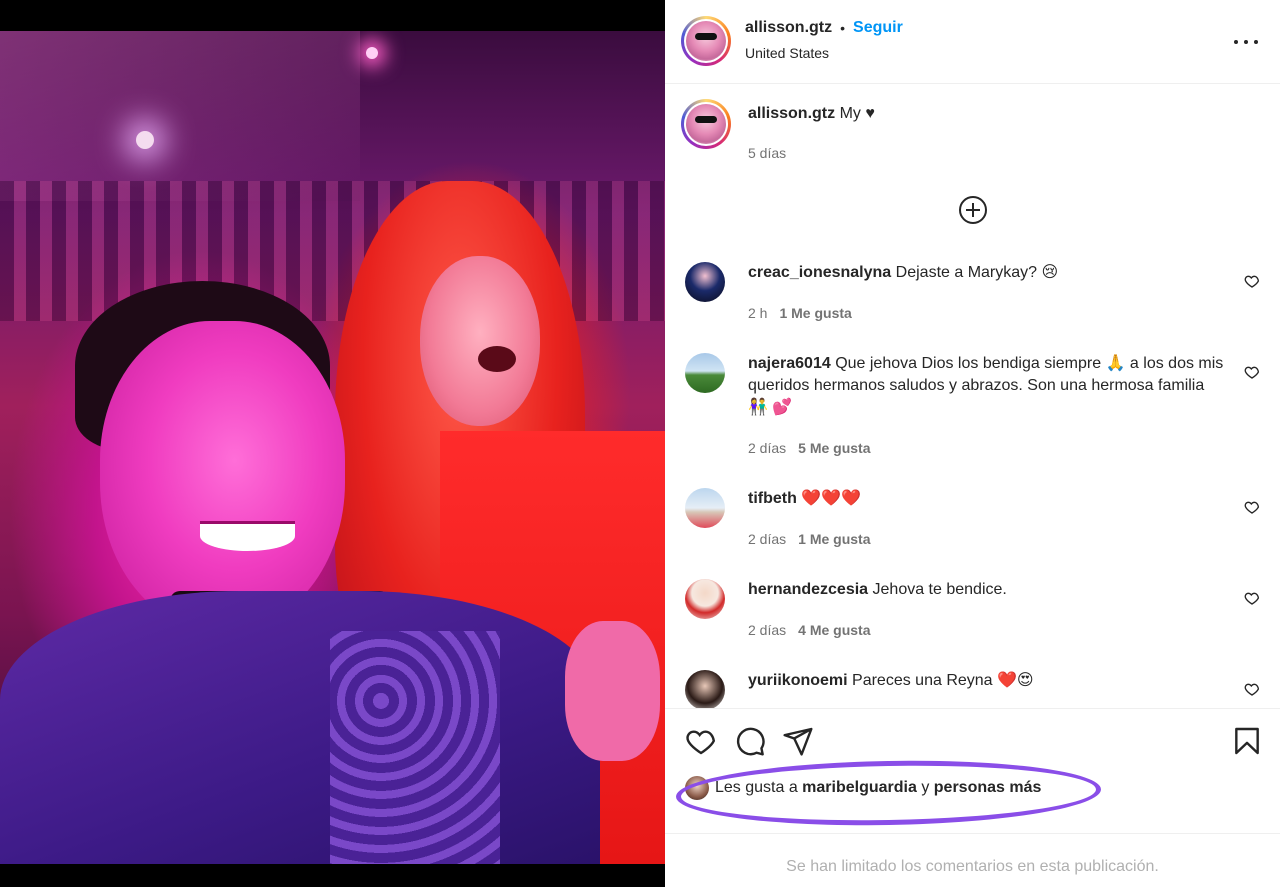  What do you see at coordinates (787, 53) in the screenshot?
I see `post-location: United States` at bounding box center [787, 53].